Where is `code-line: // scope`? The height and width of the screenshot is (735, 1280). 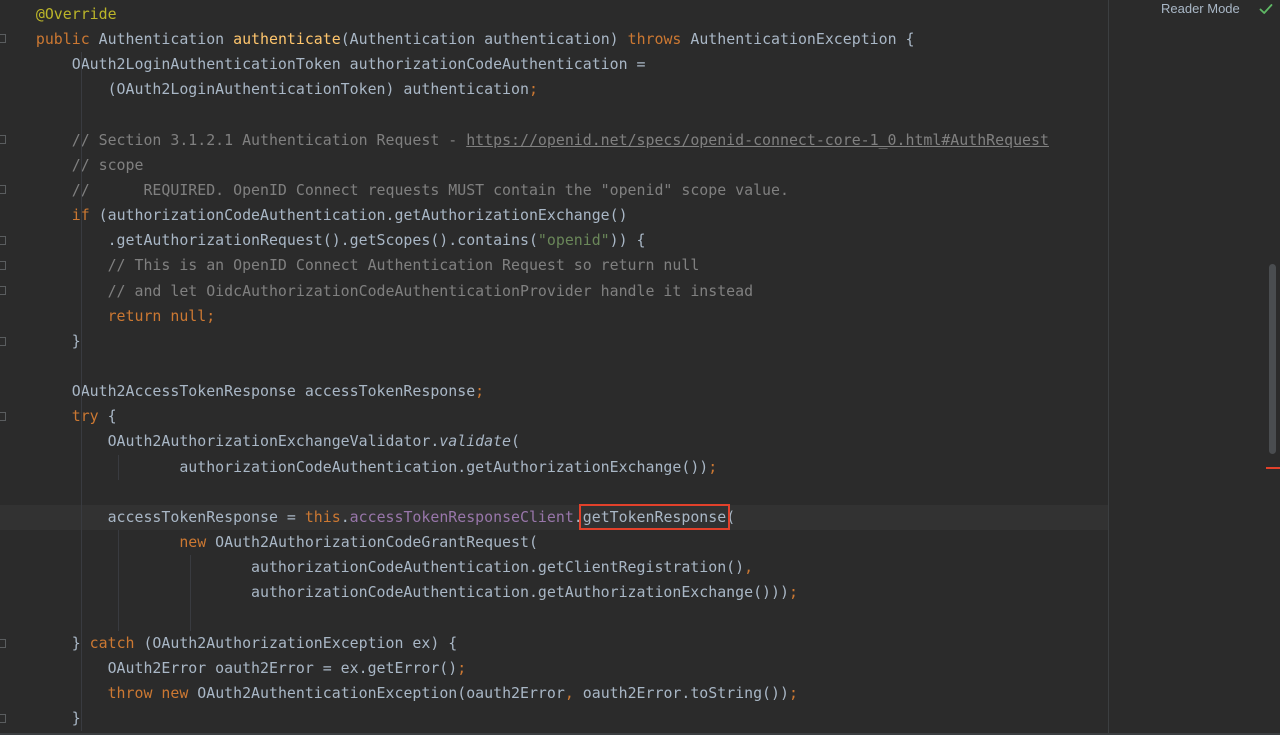
code-line: // scope is located at coordinates (554, 165).